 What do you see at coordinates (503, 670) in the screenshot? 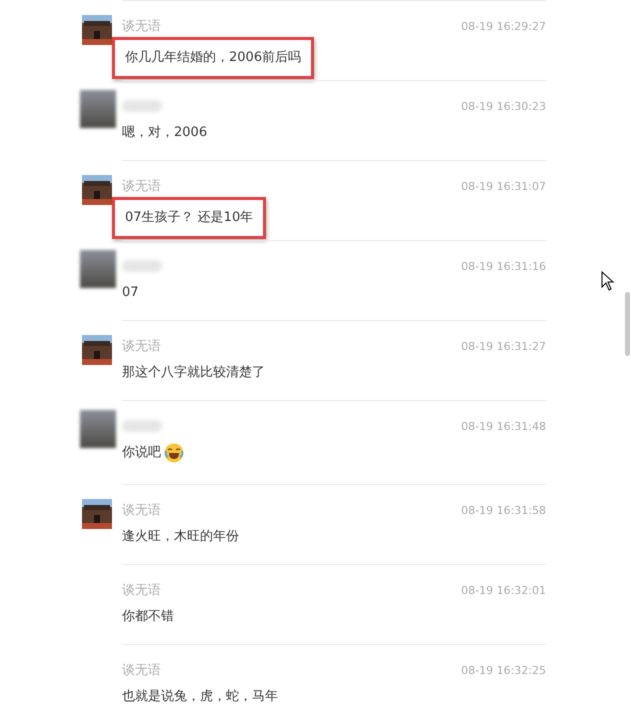
I see `message-time: 08-19 16:32:25` at bounding box center [503, 670].